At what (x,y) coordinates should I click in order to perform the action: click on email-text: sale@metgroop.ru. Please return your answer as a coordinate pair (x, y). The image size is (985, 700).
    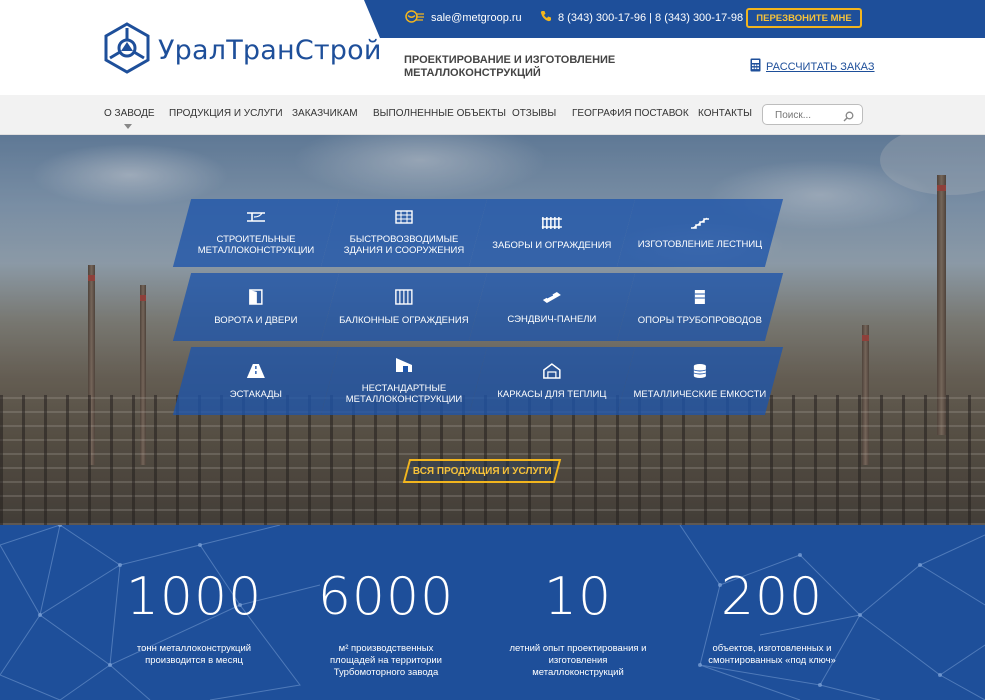
    Looking at the image, I should click on (476, 18).